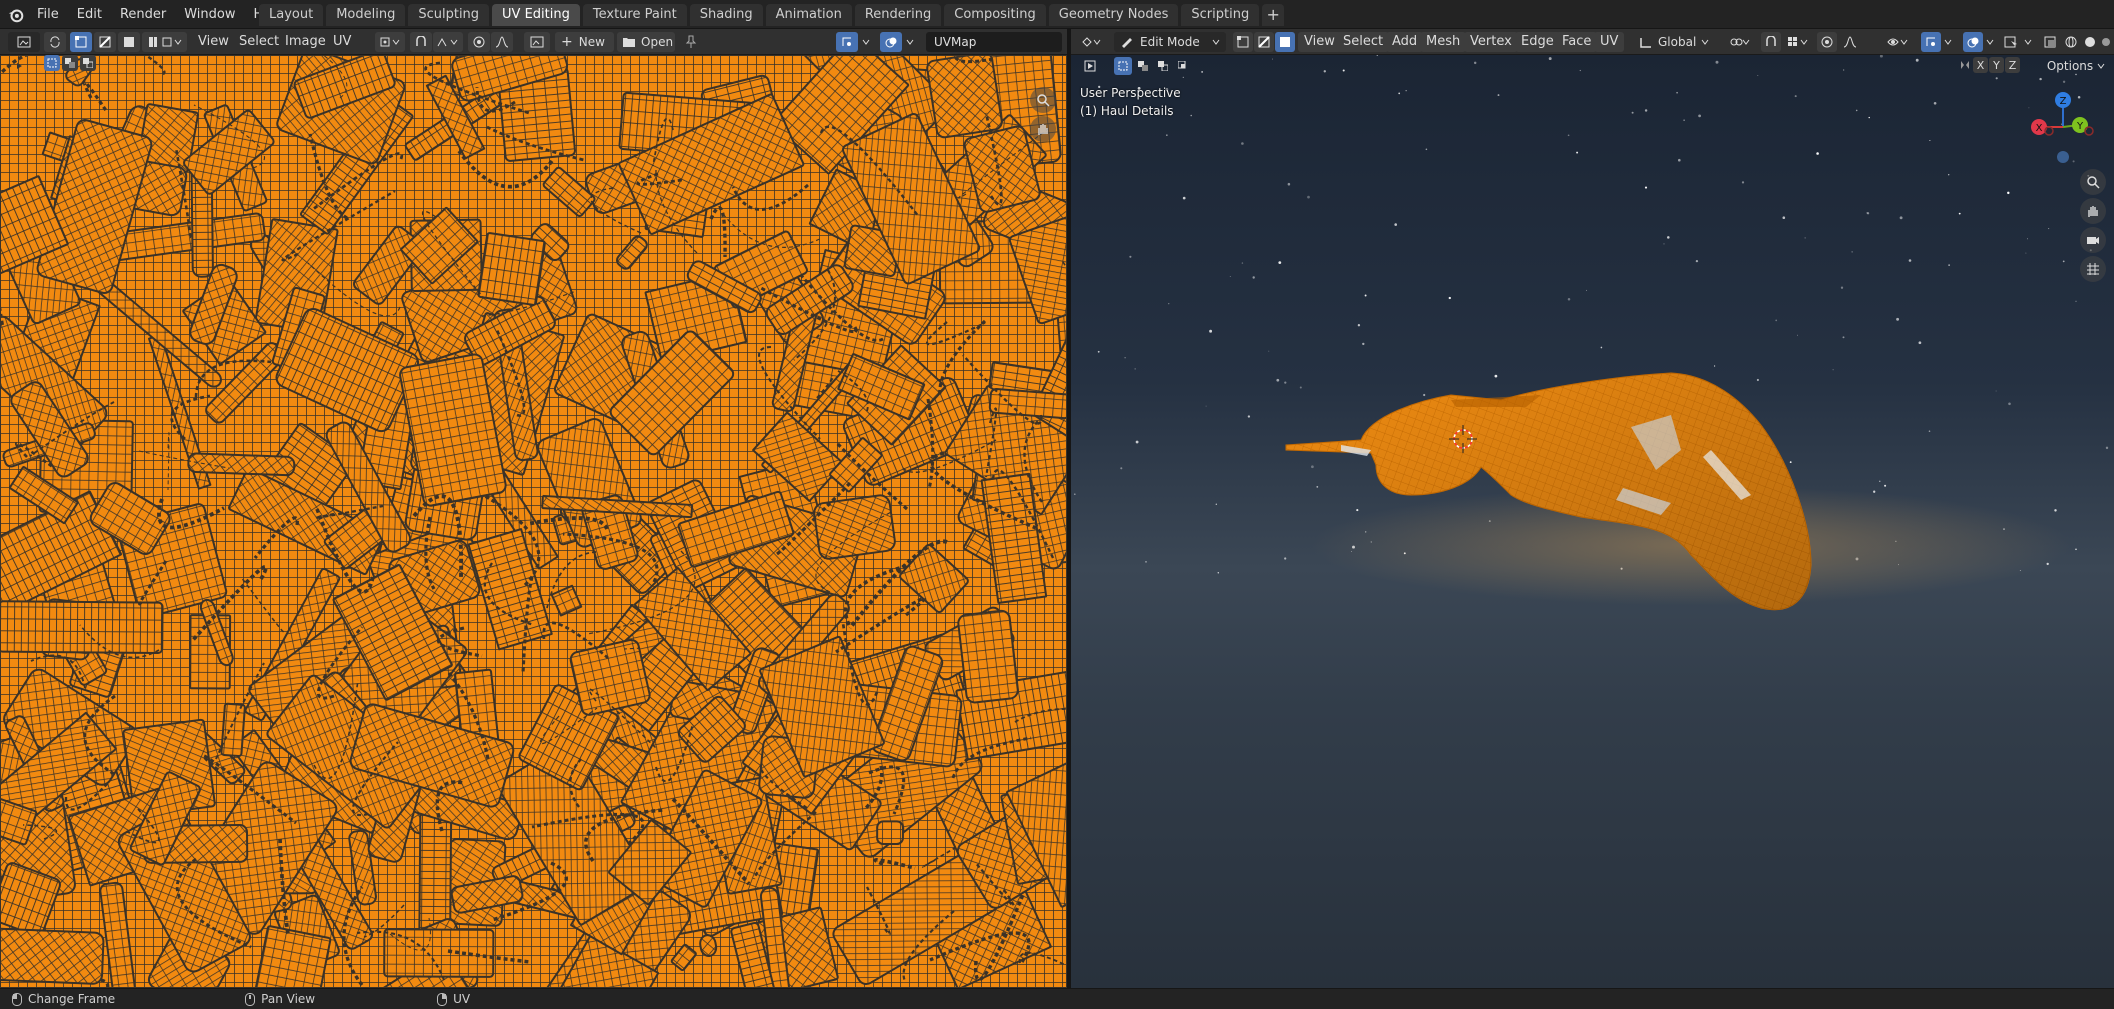 This screenshot has width=2114, height=1009. Describe the element at coordinates (1948, 42) in the screenshot. I see `gizmo-dropdown` at that location.